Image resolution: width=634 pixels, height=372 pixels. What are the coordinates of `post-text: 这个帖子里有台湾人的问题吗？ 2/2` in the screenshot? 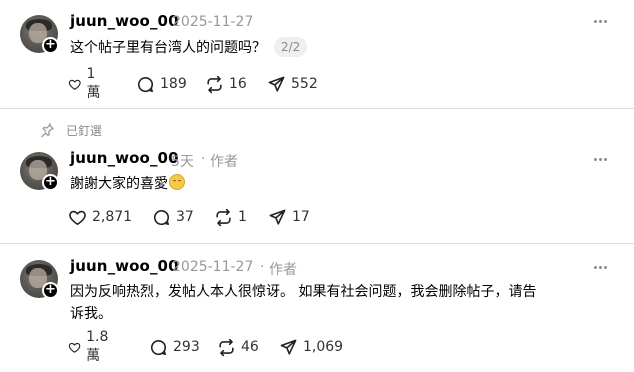 It's located at (330, 48).